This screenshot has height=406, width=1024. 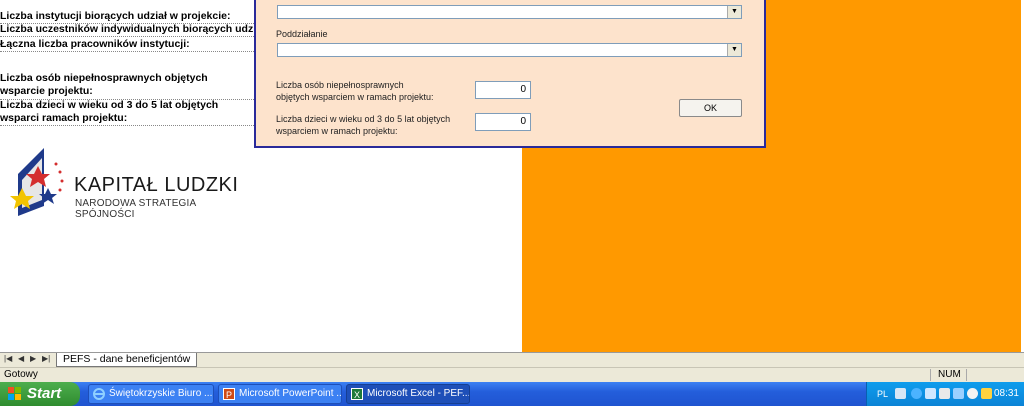 What do you see at coordinates (46, 358) in the screenshot?
I see `last-sheet-icon: ▶|` at bounding box center [46, 358].